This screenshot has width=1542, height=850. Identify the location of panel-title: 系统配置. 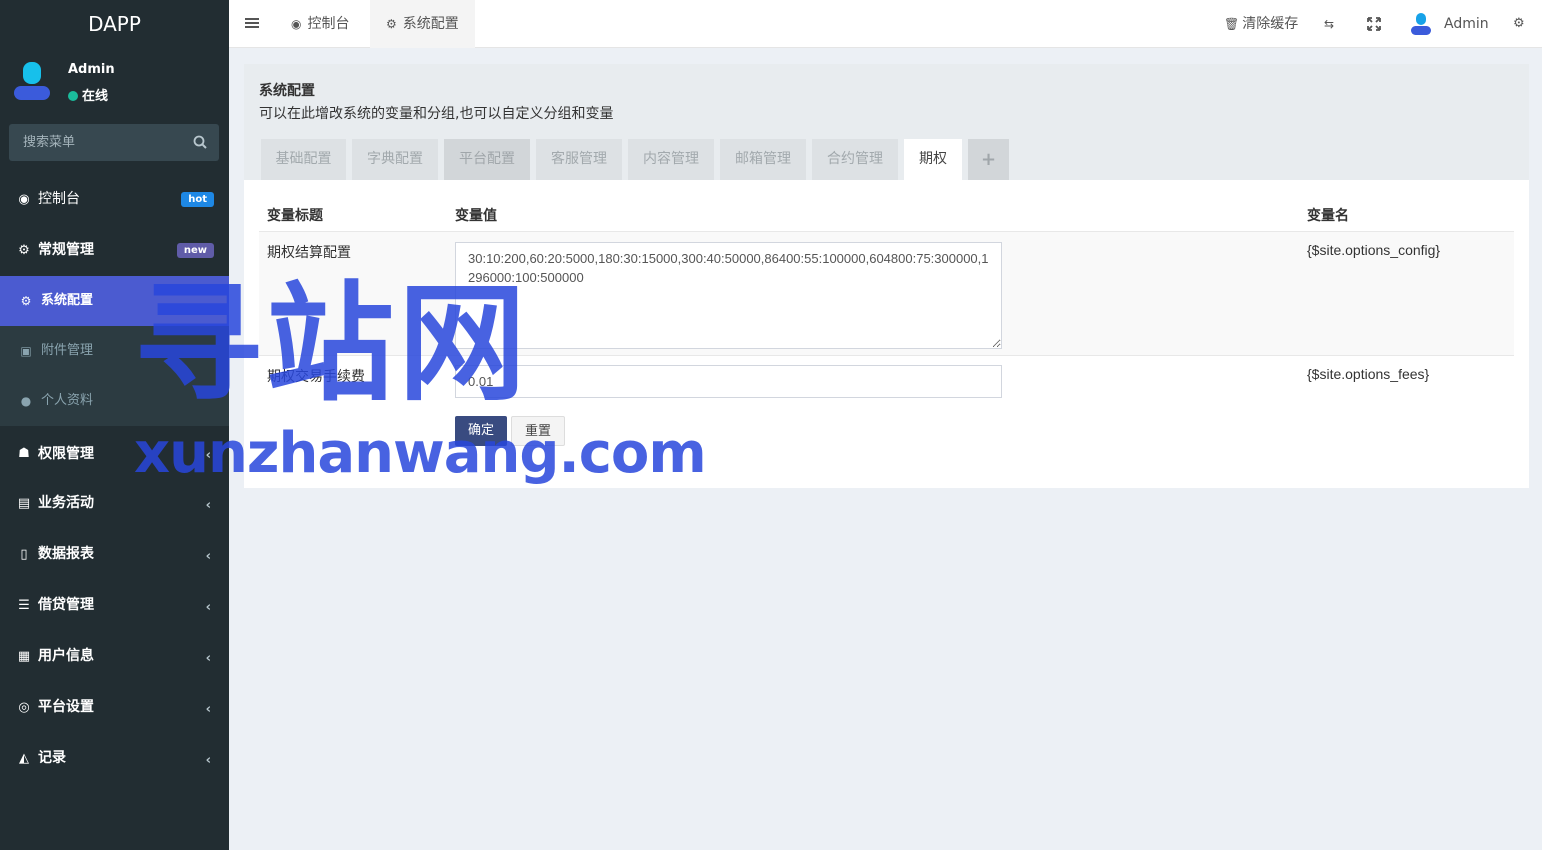
(287, 91).